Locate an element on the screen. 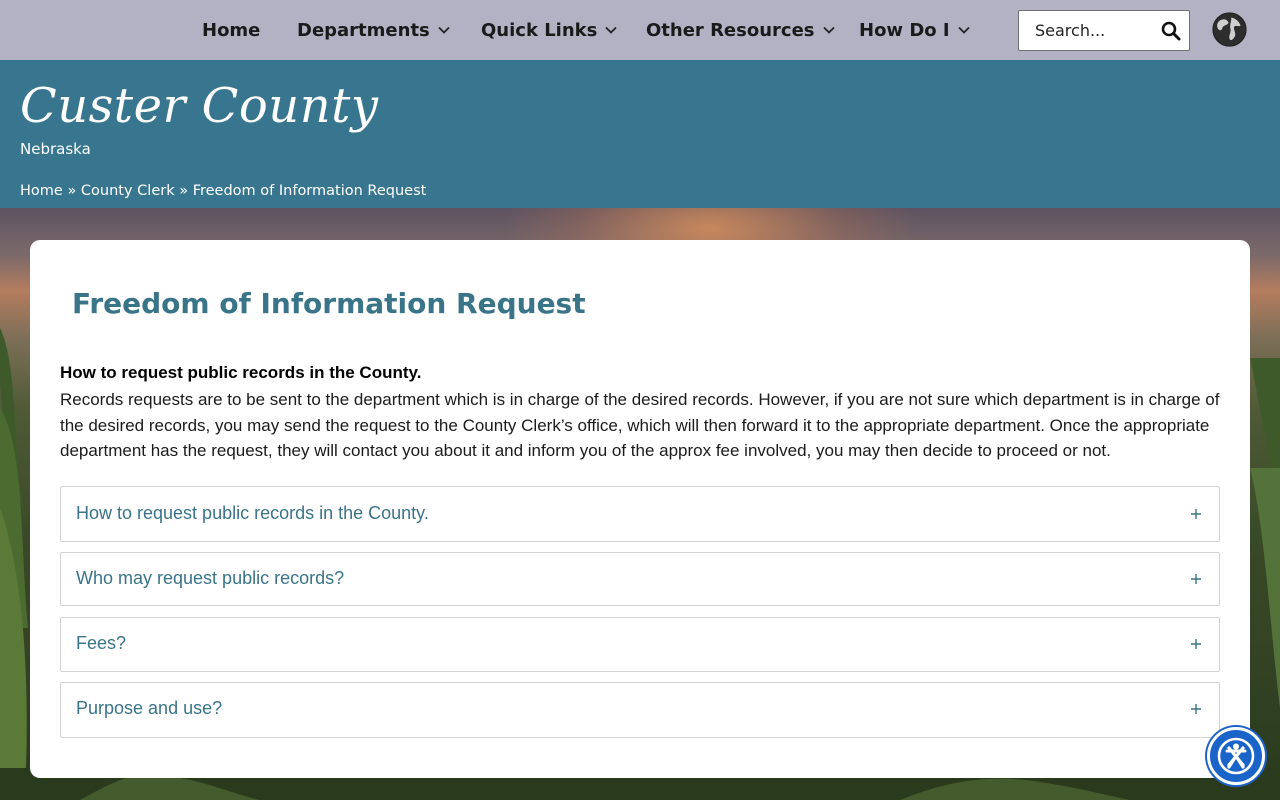  nav-other-resources: Other Resources is located at coordinates (740, 30).